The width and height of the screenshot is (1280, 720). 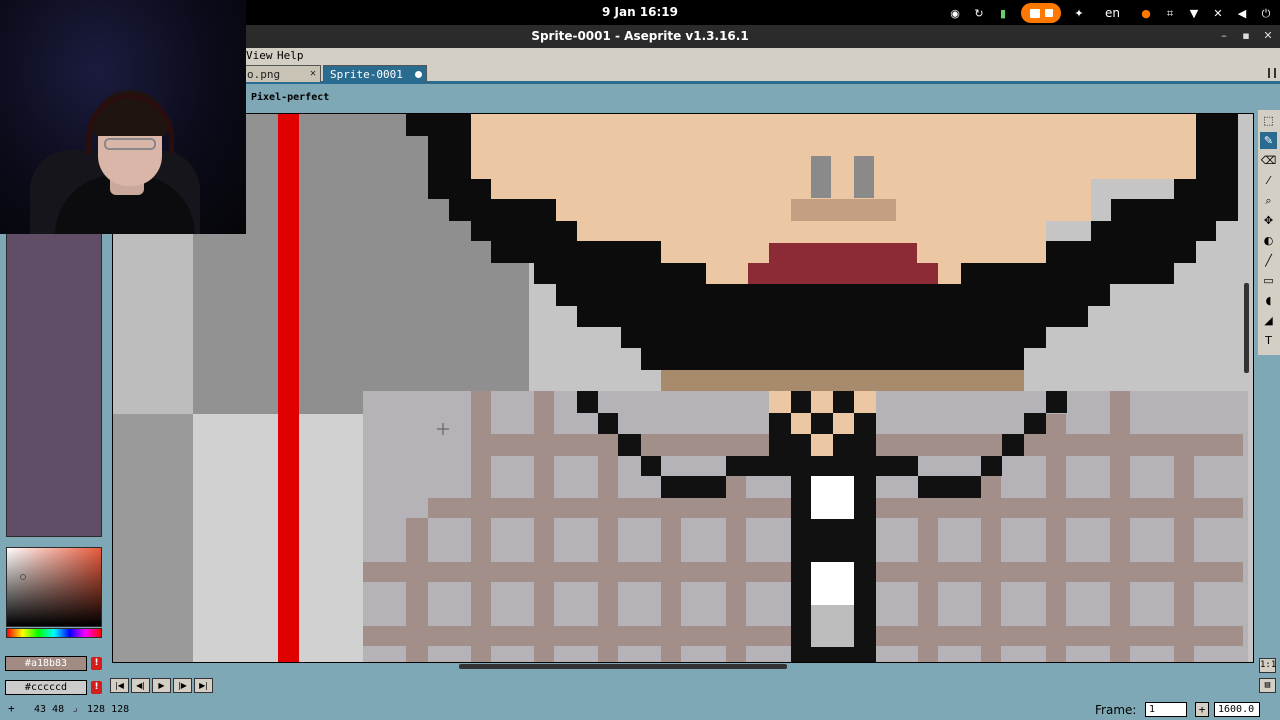 What do you see at coordinates (1246, 328) in the screenshot?
I see `vertical-scrollbar` at bounding box center [1246, 328].